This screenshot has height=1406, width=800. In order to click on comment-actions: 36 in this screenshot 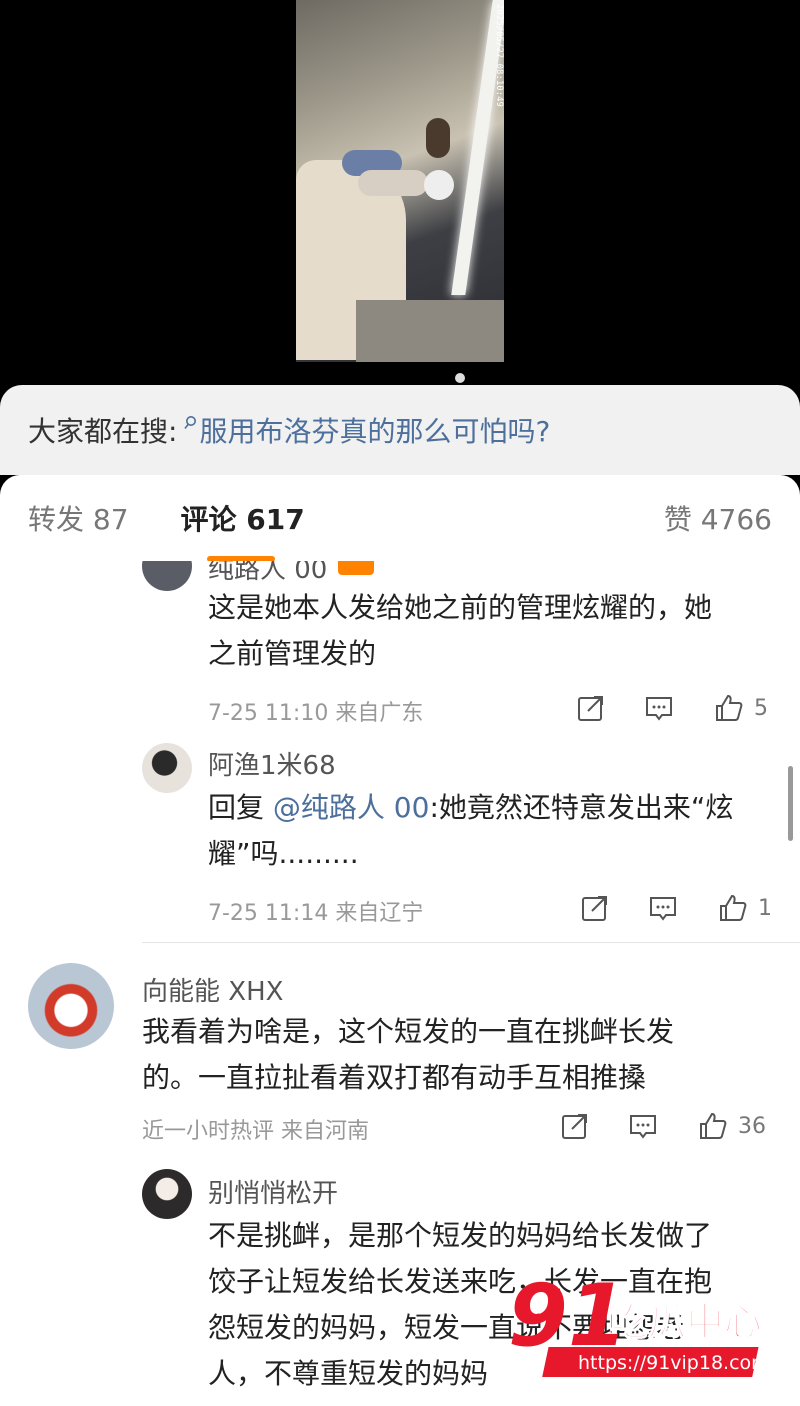, I will do `click(663, 1126)`.